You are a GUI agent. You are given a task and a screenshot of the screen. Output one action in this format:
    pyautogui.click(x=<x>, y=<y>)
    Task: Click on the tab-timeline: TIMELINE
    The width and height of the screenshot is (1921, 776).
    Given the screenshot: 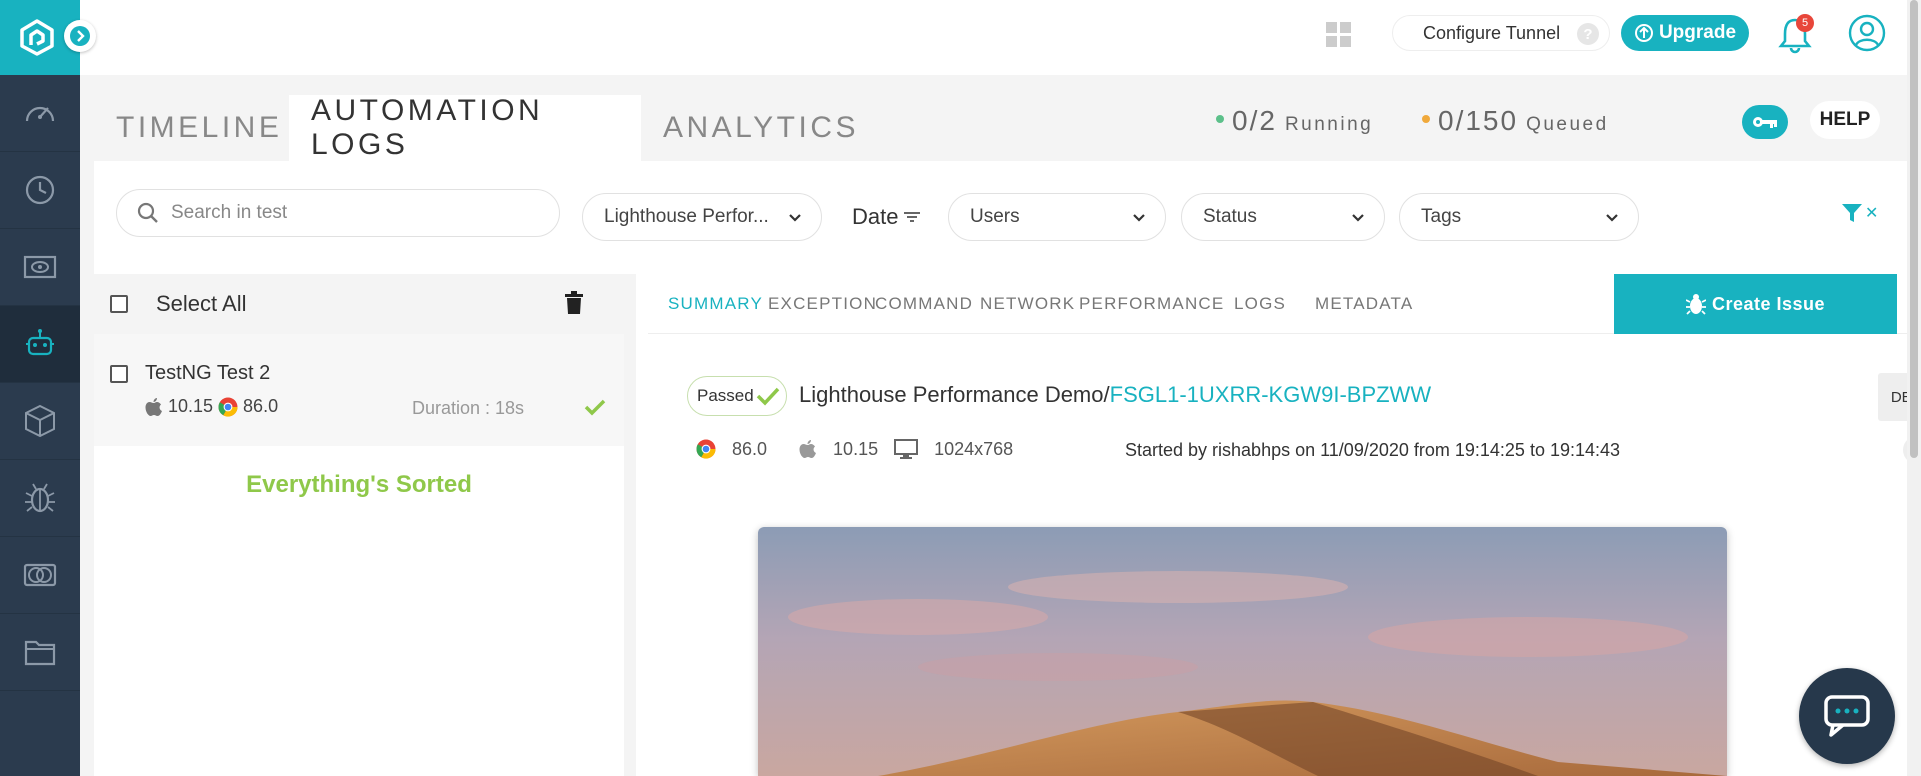 What is the action you would take?
    pyautogui.click(x=199, y=128)
    